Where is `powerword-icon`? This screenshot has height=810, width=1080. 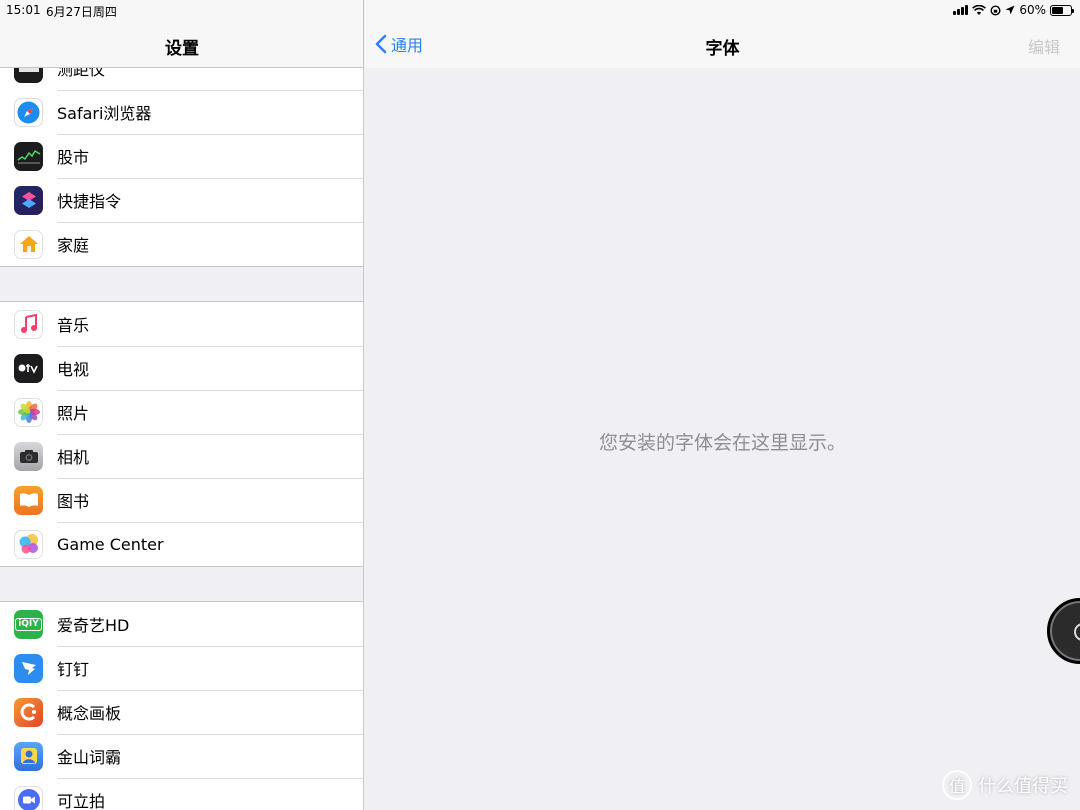
powerword-icon is located at coordinates (28, 756).